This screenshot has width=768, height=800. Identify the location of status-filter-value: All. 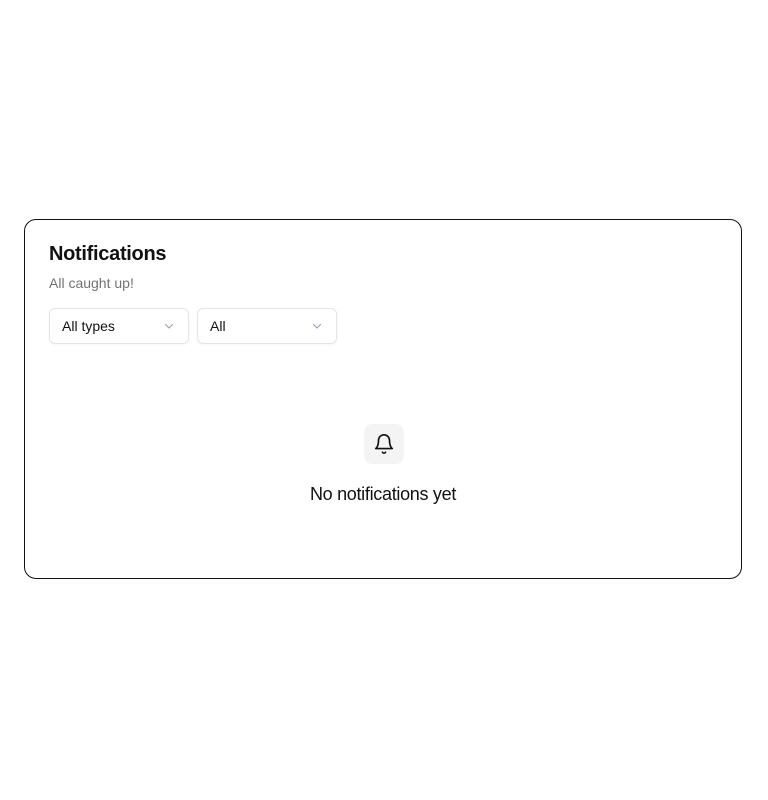
(218, 326).